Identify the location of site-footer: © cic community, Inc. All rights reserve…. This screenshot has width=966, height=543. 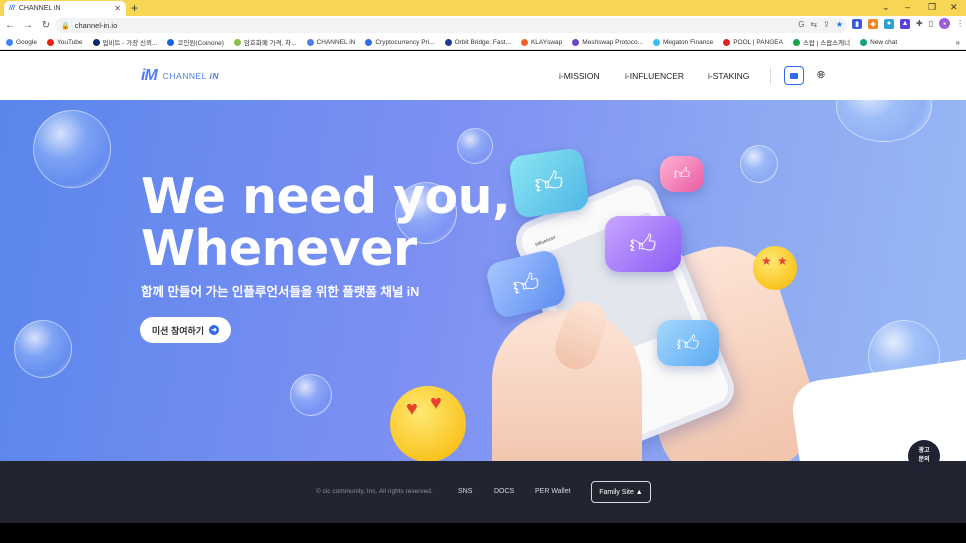
(483, 492).